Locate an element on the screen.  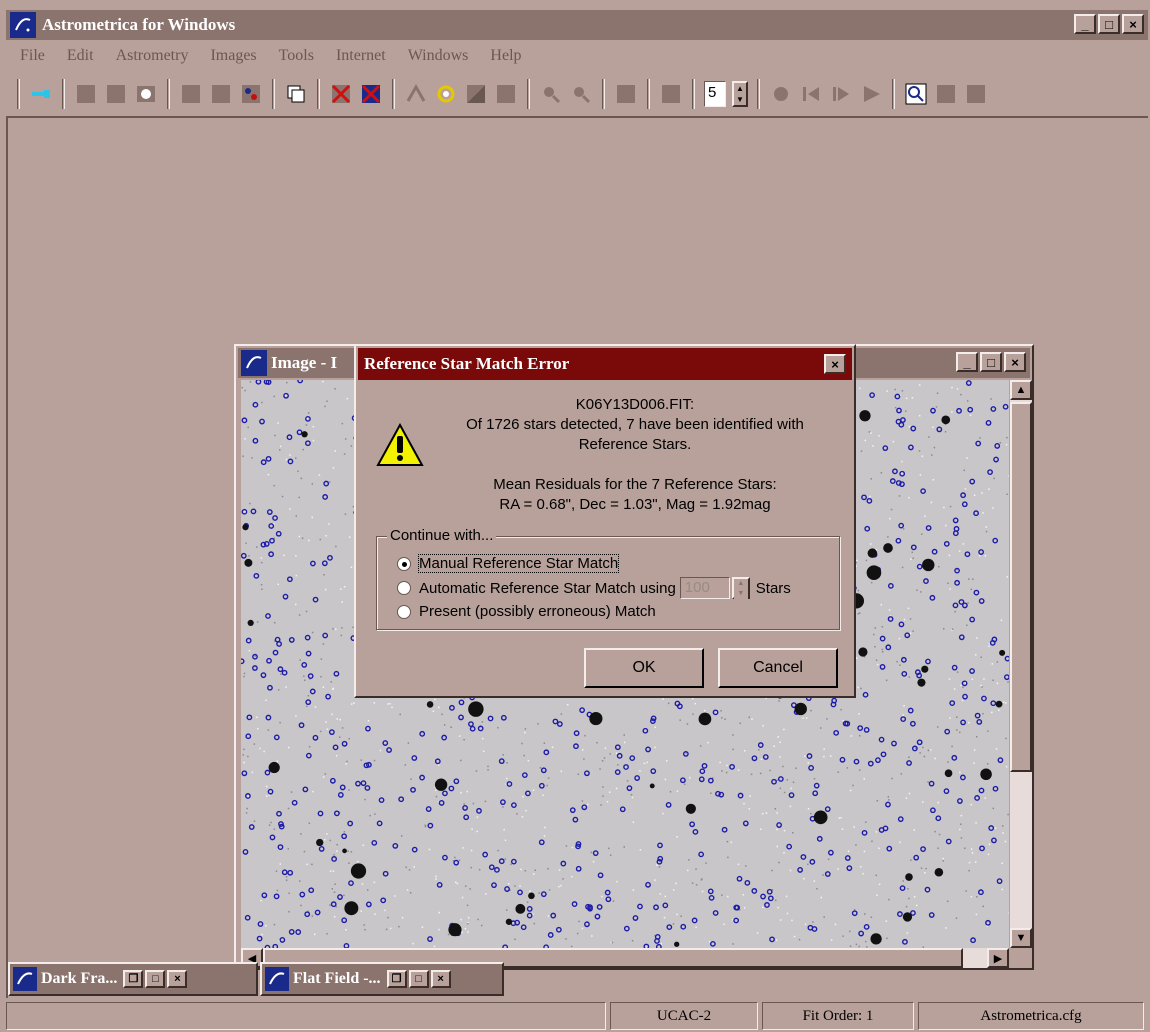
dark-frame-close-button: × is located at coordinates (177, 979).